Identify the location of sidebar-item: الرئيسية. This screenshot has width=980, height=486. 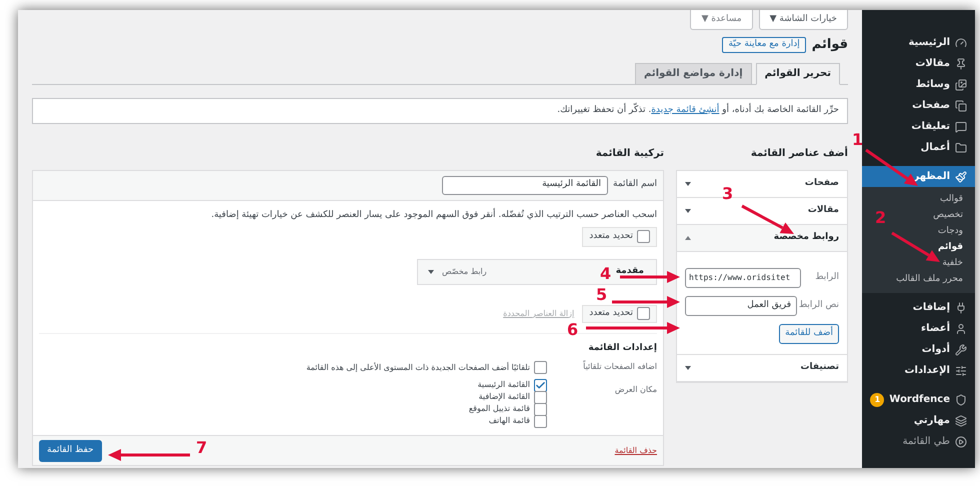
(918, 42).